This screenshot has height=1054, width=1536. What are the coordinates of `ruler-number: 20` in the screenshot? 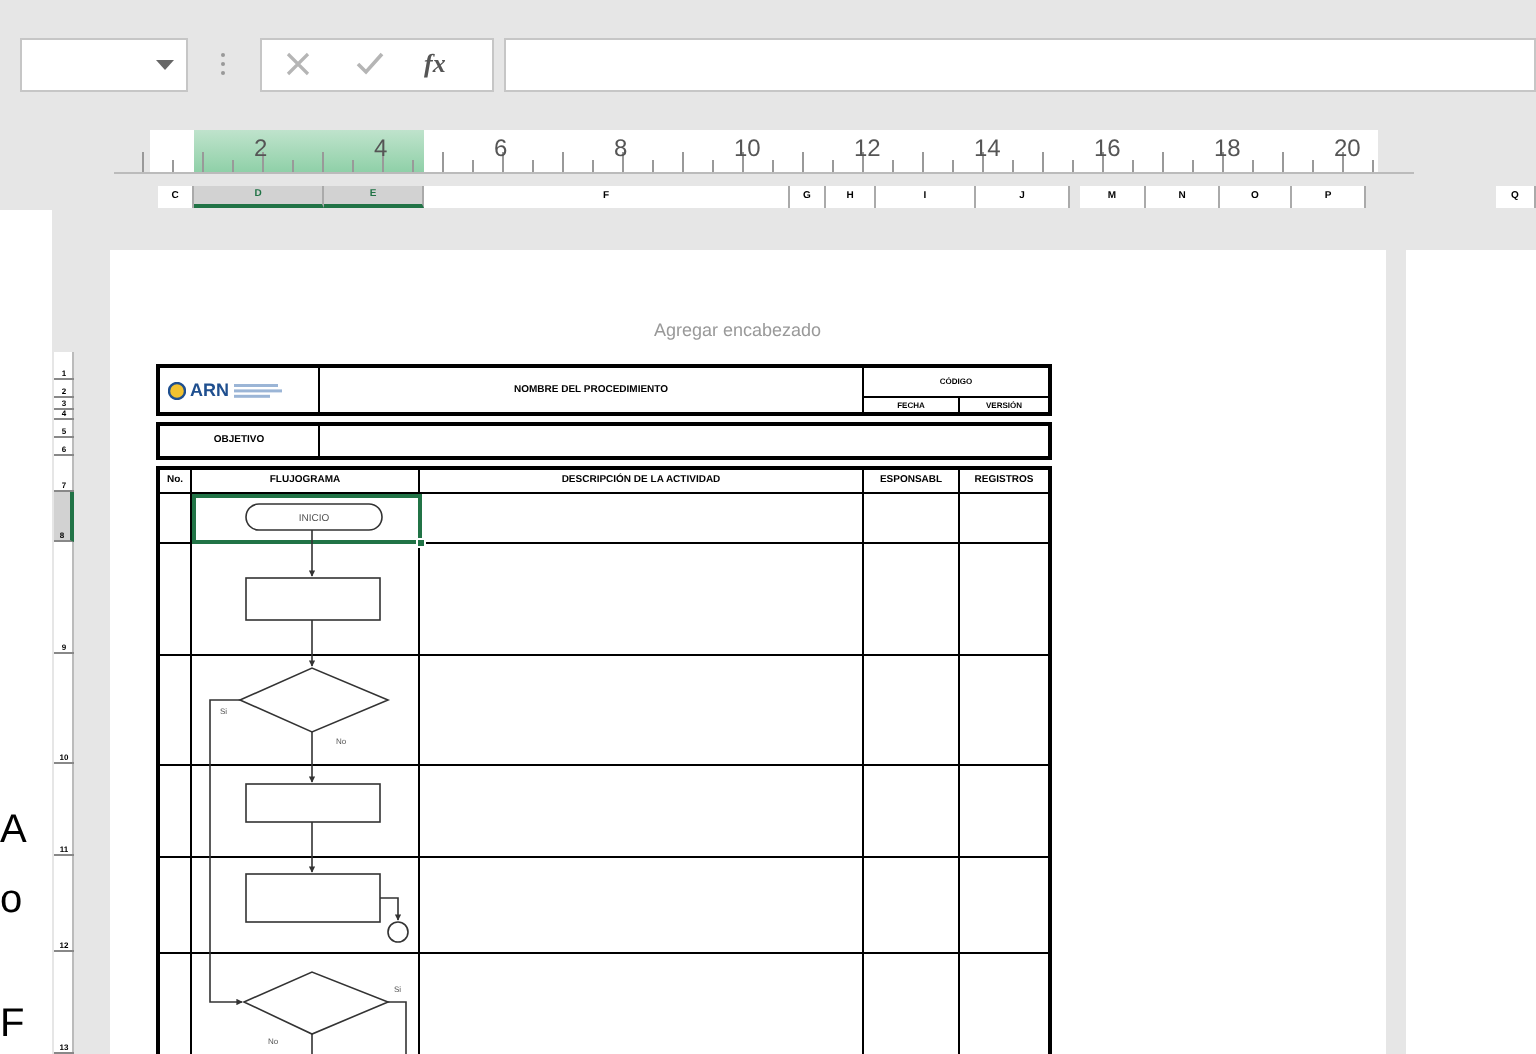 It's located at (1347, 148).